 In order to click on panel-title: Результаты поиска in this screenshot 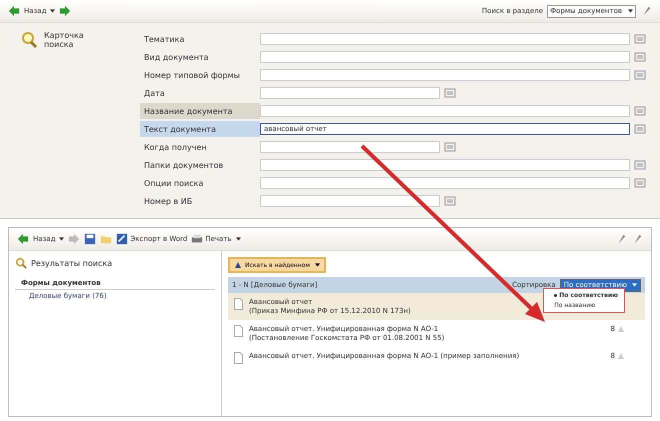, I will do `click(71, 263)`.